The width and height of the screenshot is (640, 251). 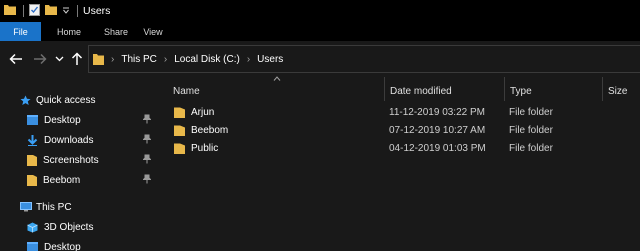 I want to click on sidebar-item-screenshots: Screenshots, so click(x=80, y=160).